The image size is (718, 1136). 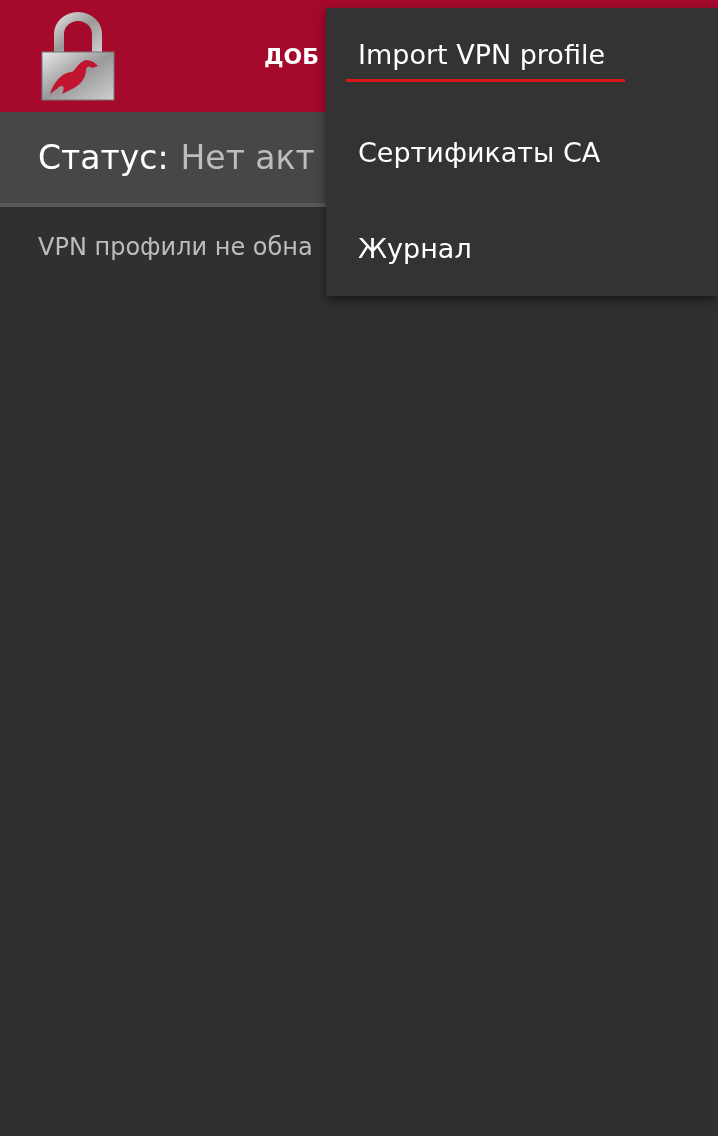 I want to click on status-label: Статус:, so click(x=103, y=157).